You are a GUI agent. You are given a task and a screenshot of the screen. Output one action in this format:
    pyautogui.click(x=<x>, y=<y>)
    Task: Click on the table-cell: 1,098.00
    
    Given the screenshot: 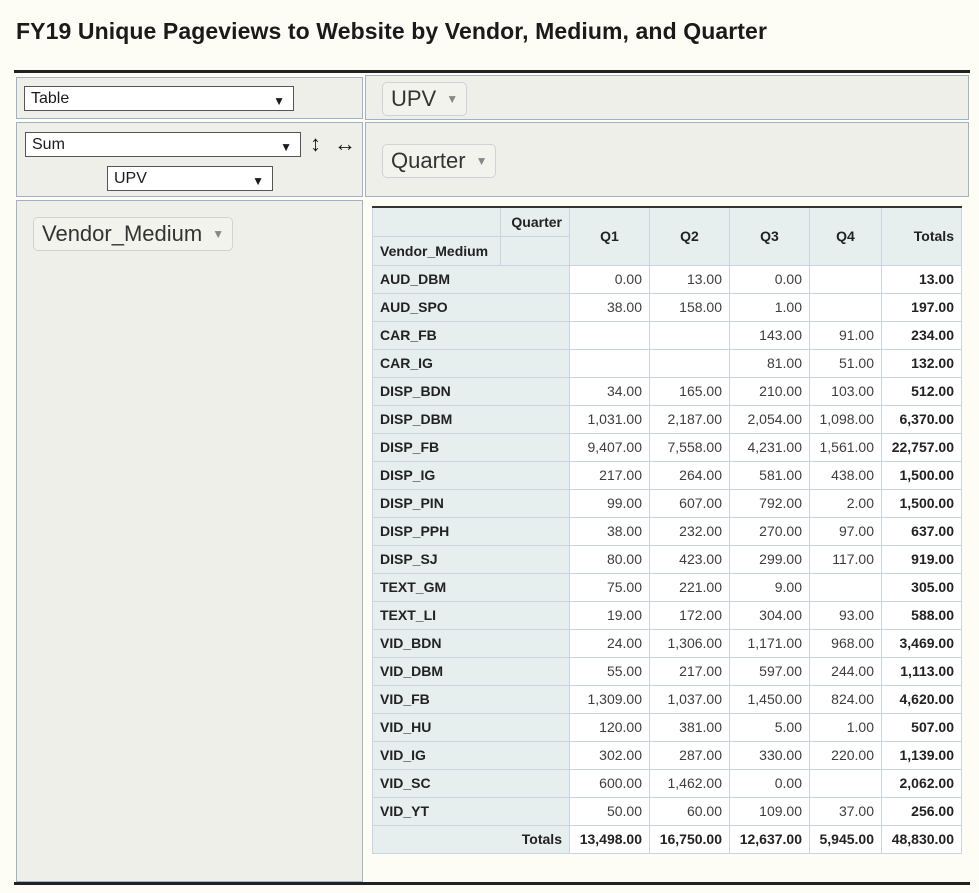 What is the action you would take?
    pyautogui.click(x=845, y=419)
    